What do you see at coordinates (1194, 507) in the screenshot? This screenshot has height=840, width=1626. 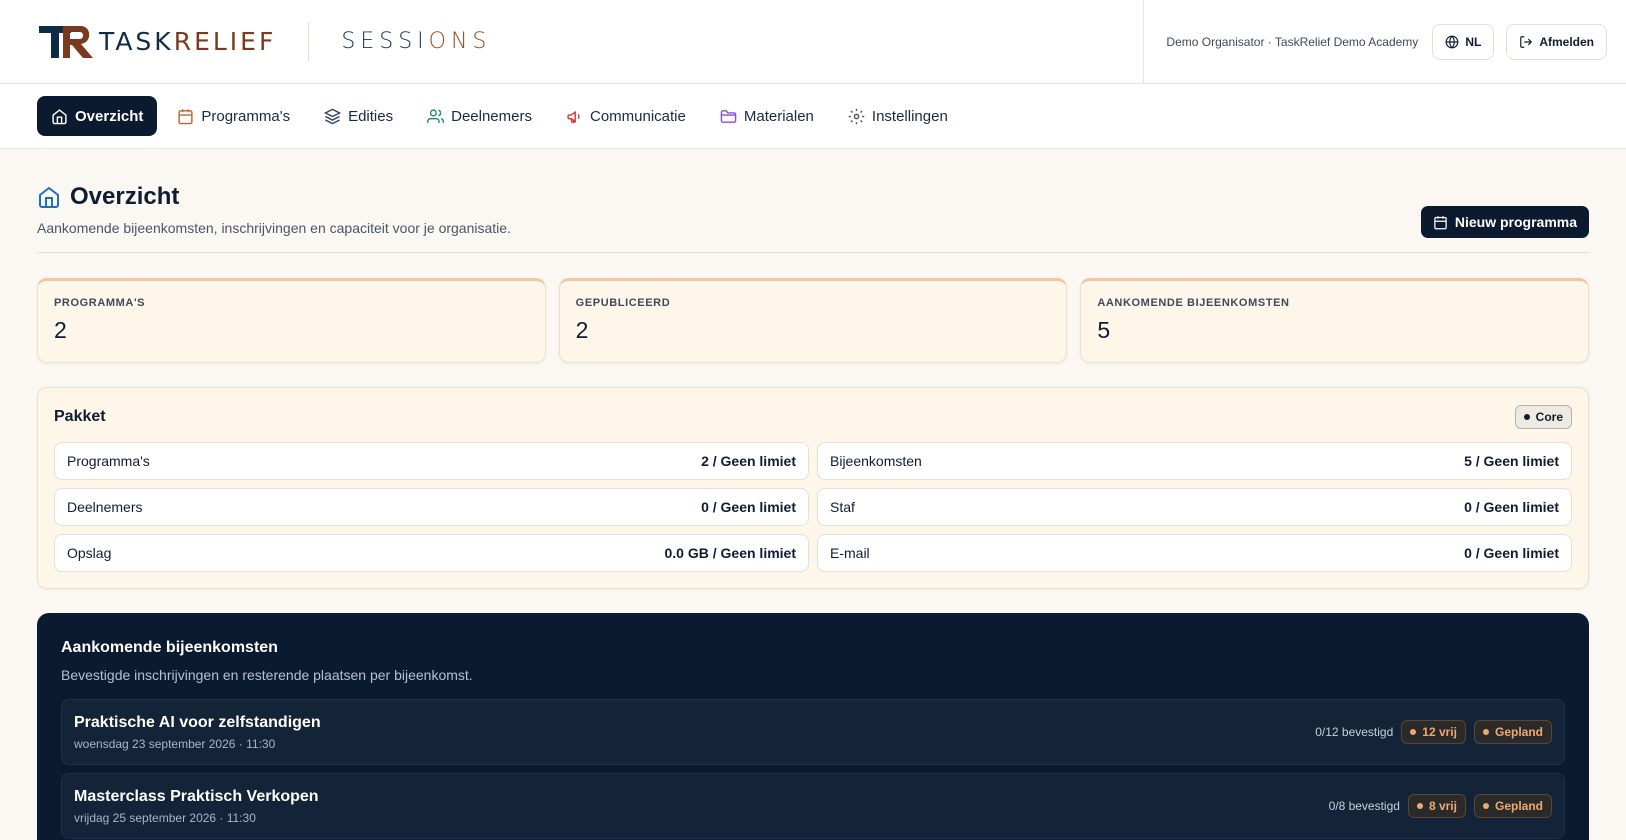 I see `limit-row-staf: Staf 0 / Geen limiet` at bounding box center [1194, 507].